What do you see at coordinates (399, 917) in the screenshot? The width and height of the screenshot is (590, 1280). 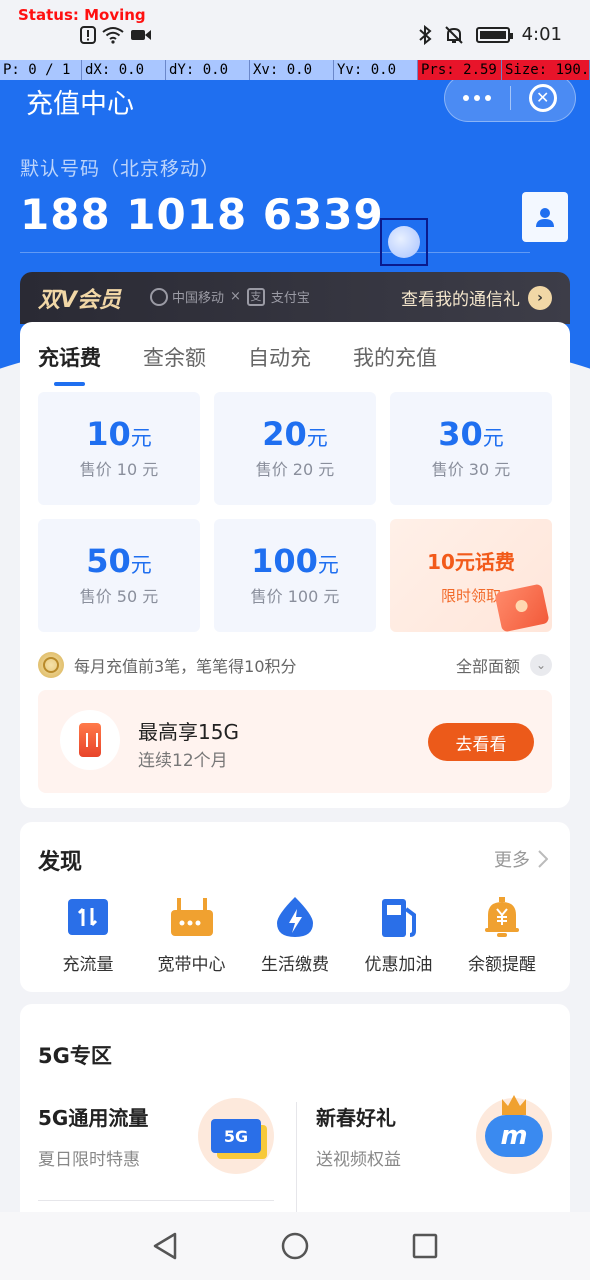 I see `fuel-pump-icon` at bounding box center [399, 917].